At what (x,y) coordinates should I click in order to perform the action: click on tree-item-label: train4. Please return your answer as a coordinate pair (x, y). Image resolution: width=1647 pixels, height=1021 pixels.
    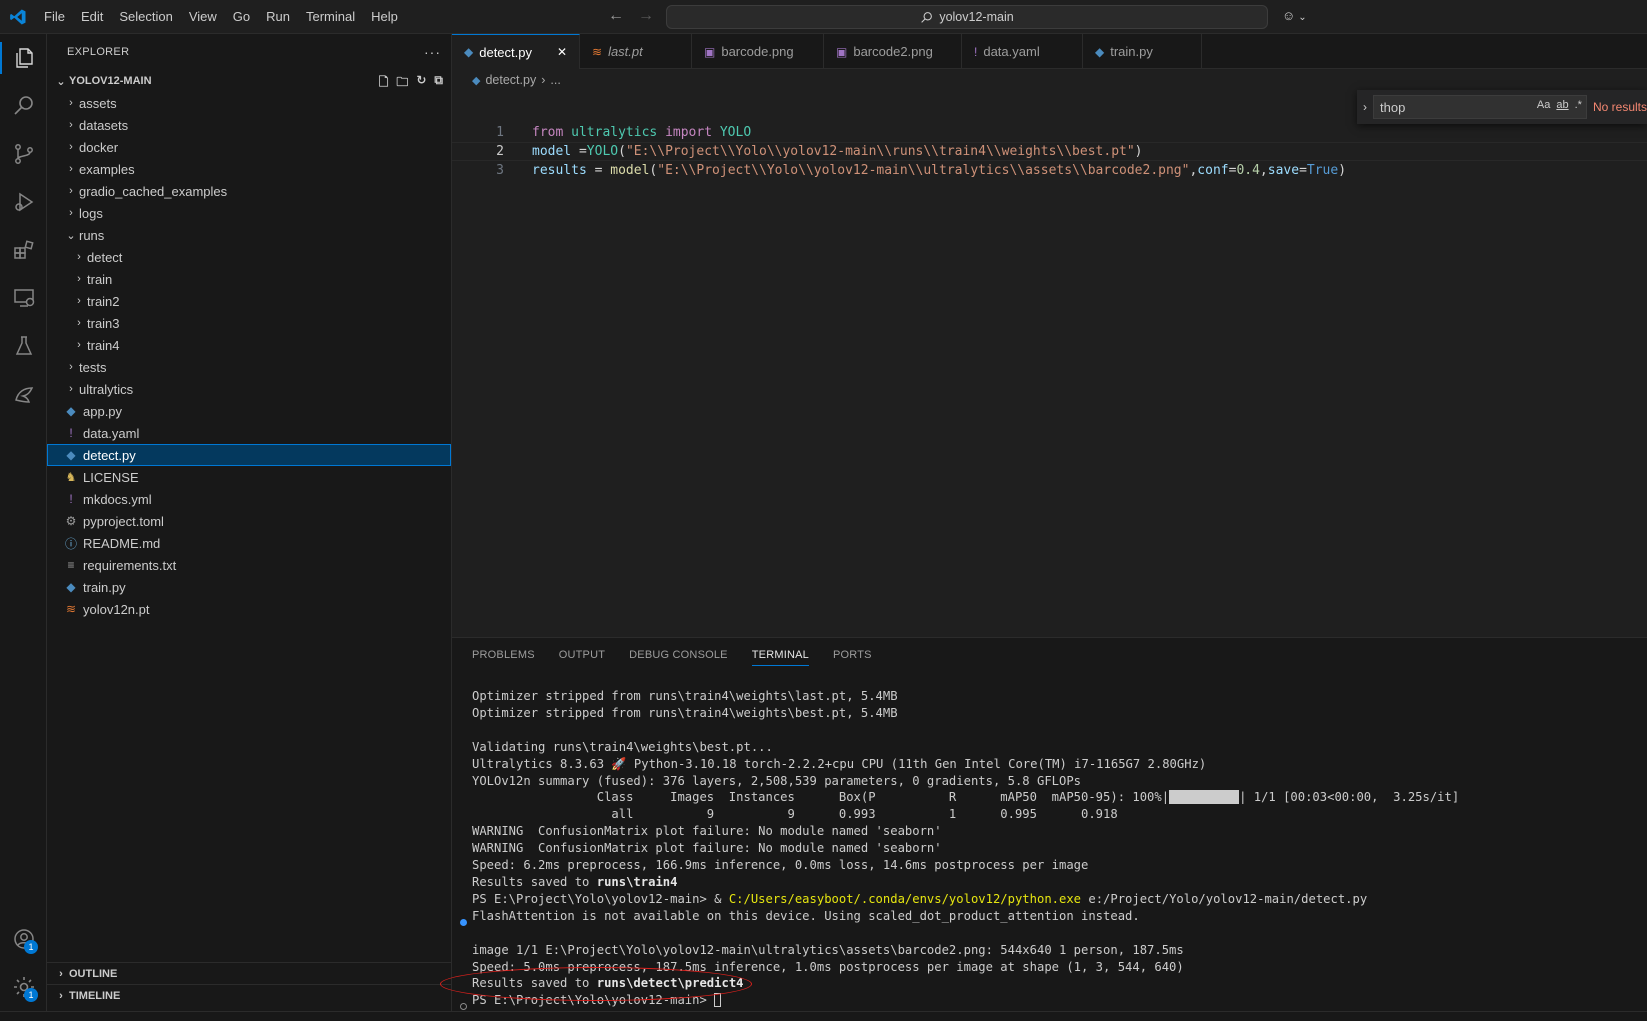
    Looking at the image, I should click on (103, 345).